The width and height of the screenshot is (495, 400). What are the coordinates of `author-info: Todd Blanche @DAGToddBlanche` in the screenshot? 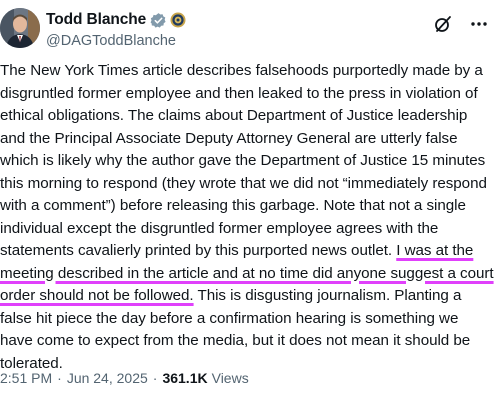 It's located at (116, 29).